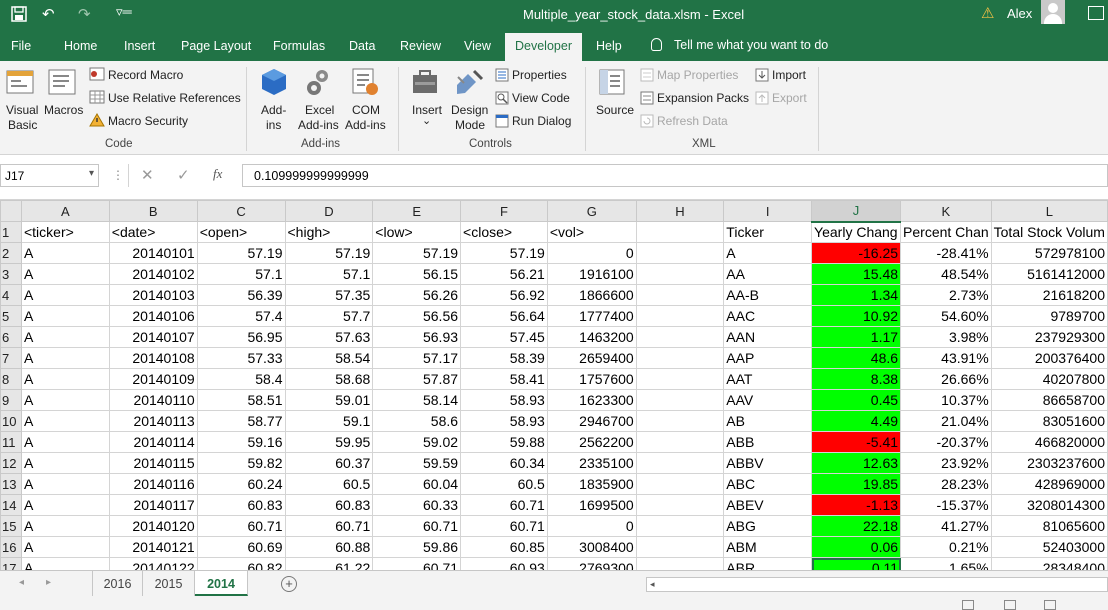 The width and height of the screenshot is (1108, 610). I want to click on cell: 237929300, so click(1049, 337).